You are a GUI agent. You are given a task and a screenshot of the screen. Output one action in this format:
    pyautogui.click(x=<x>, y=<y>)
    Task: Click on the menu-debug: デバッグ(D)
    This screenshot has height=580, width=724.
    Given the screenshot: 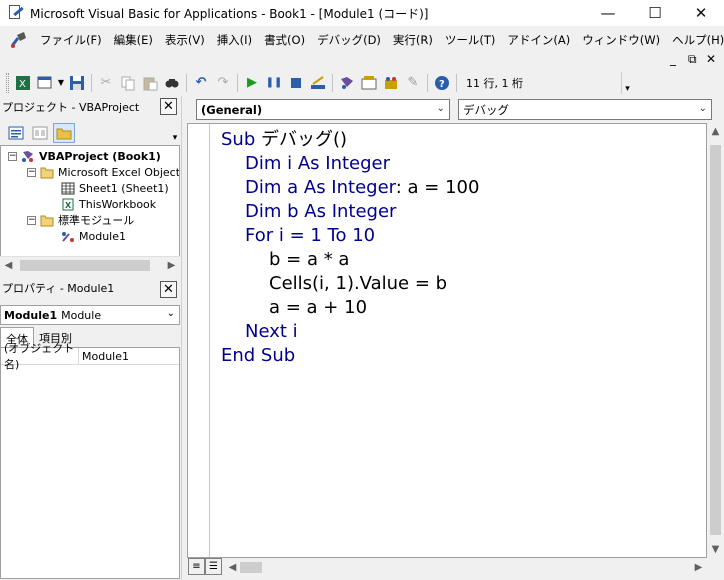 What is the action you would take?
    pyautogui.click(x=349, y=40)
    